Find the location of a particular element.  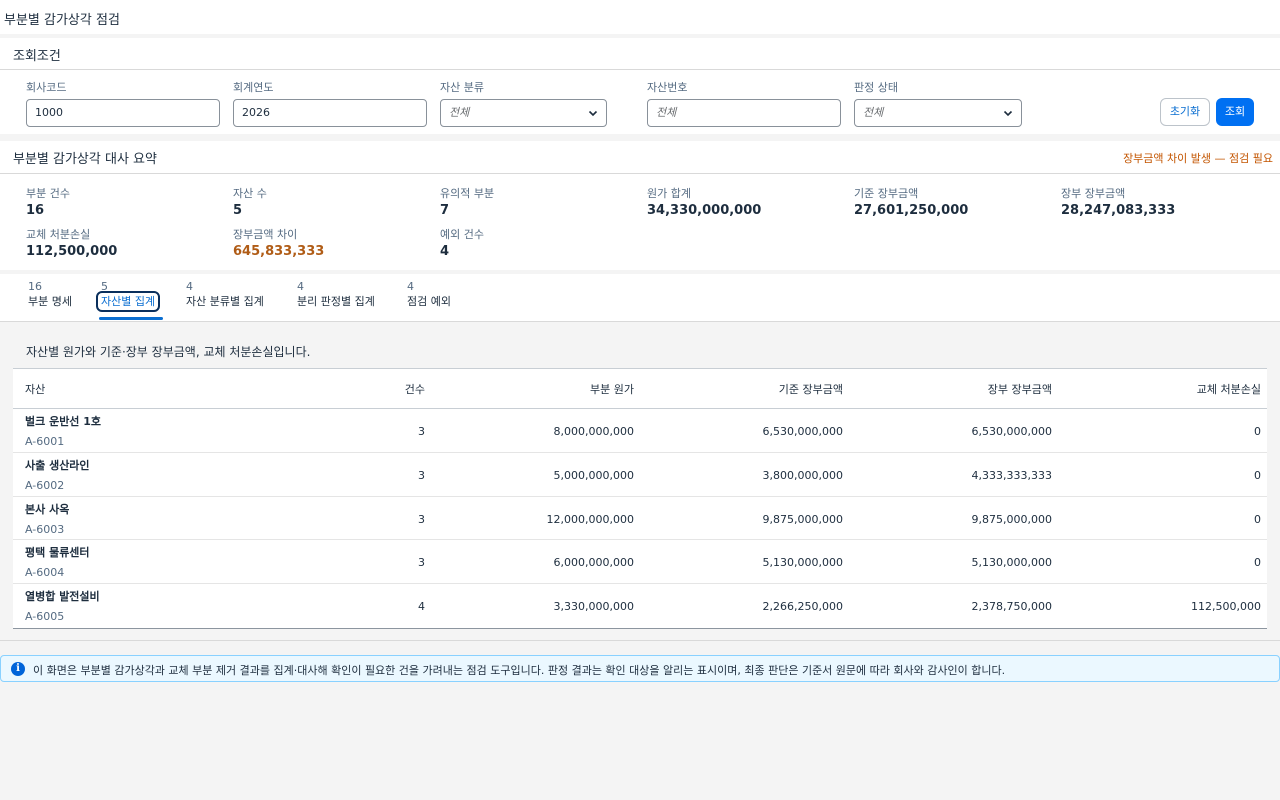

cell-part-cost: 6,000,000,000 is located at coordinates (593, 563).